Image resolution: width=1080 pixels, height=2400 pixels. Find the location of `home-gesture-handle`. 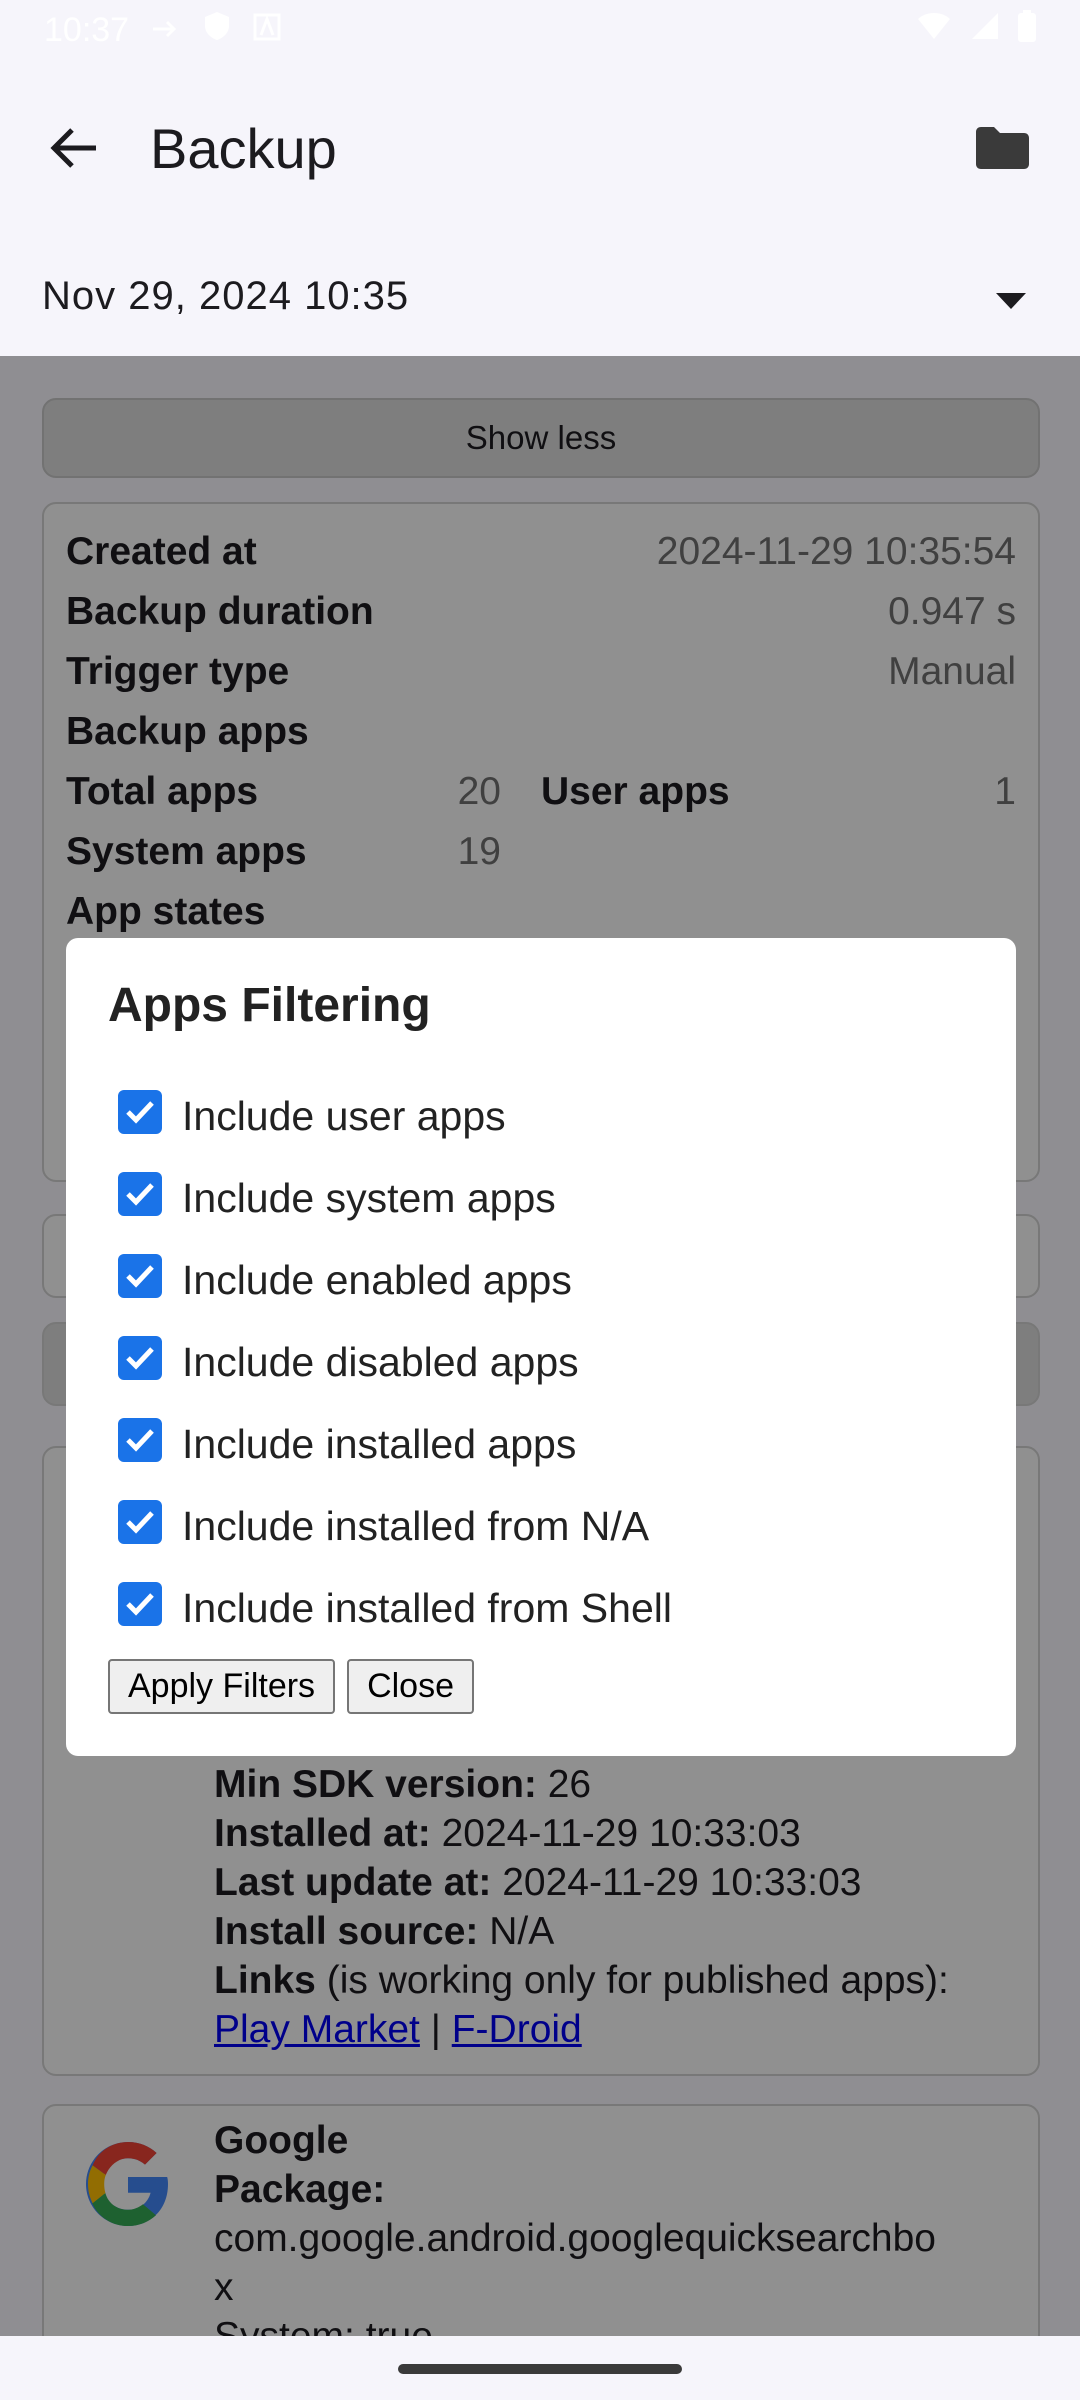

home-gesture-handle is located at coordinates (540, 2369).